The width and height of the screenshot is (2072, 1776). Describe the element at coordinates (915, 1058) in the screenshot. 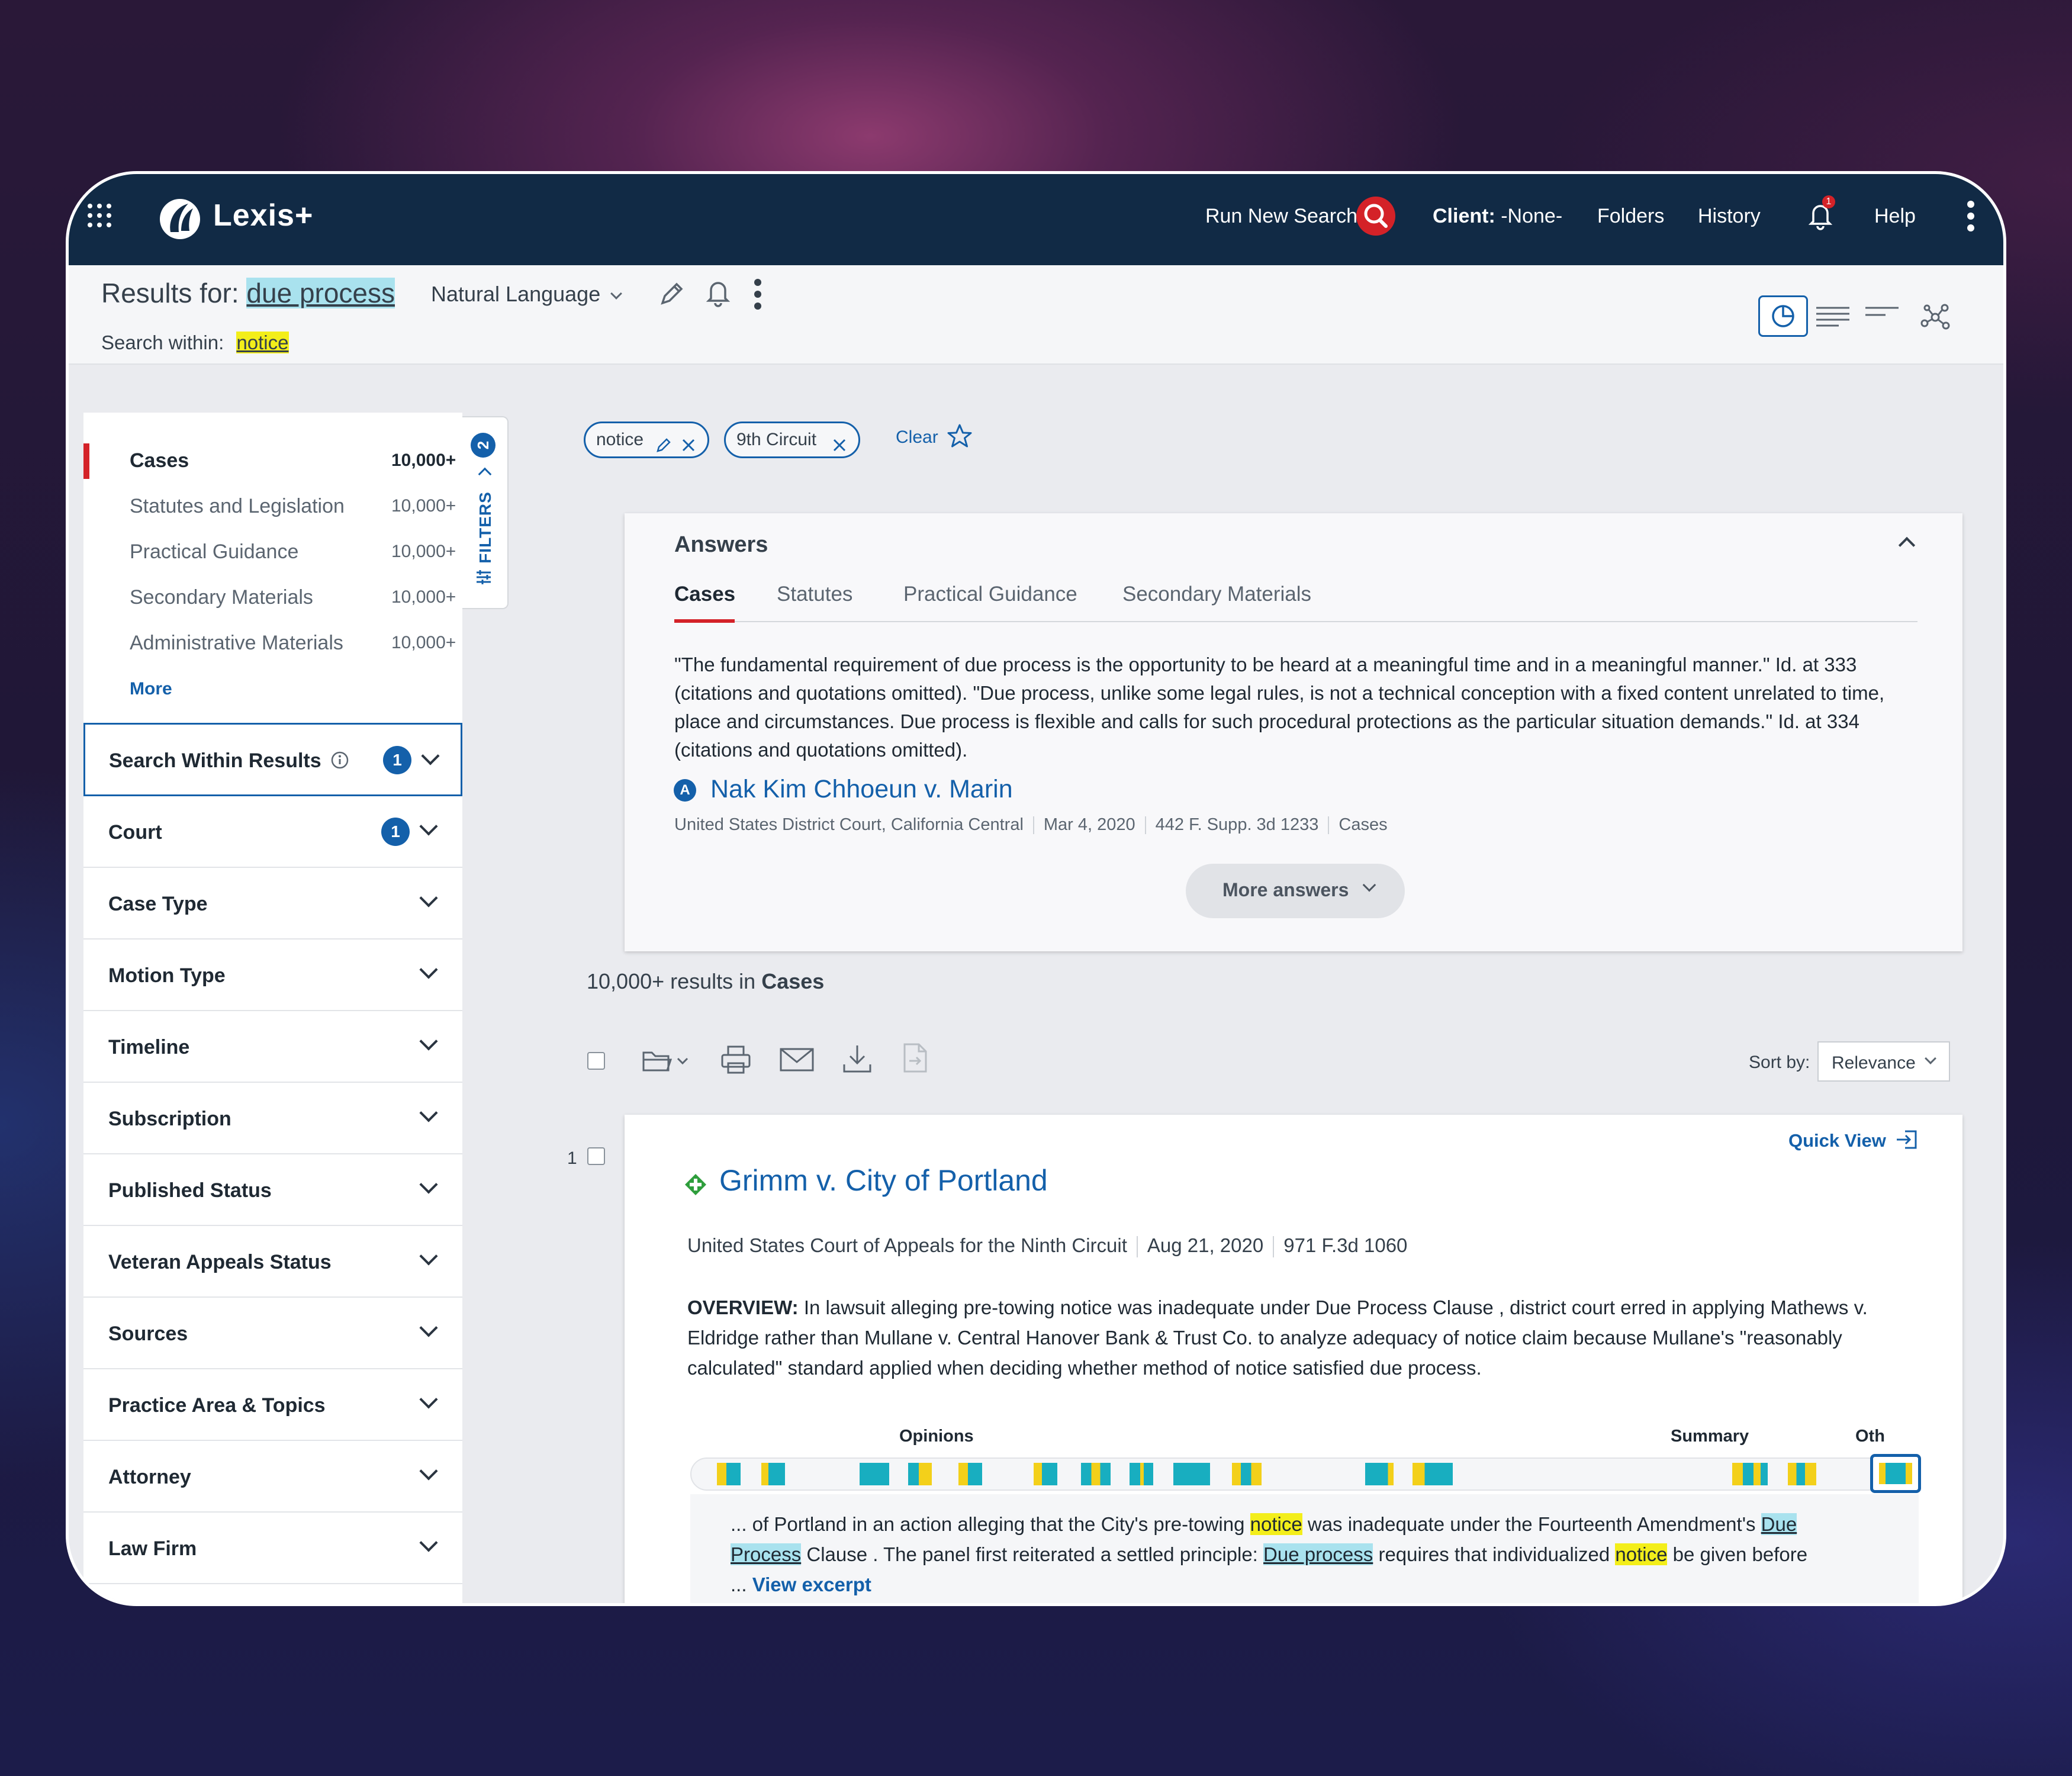

I see `export-document-icon` at that location.